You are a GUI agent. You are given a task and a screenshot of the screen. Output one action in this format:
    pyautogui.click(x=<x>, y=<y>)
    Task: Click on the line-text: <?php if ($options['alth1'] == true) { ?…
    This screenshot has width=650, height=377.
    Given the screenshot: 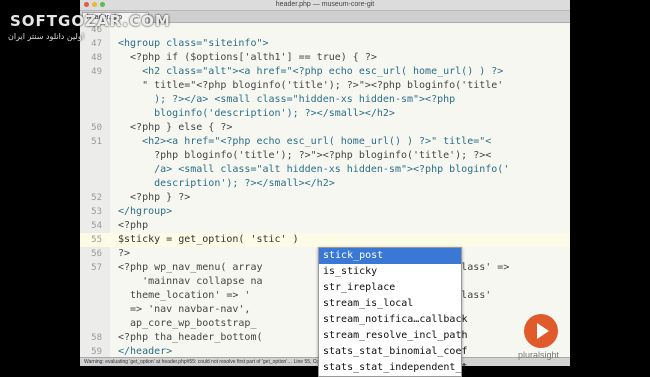 What is the action you would take?
    pyautogui.click(x=247, y=57)
    